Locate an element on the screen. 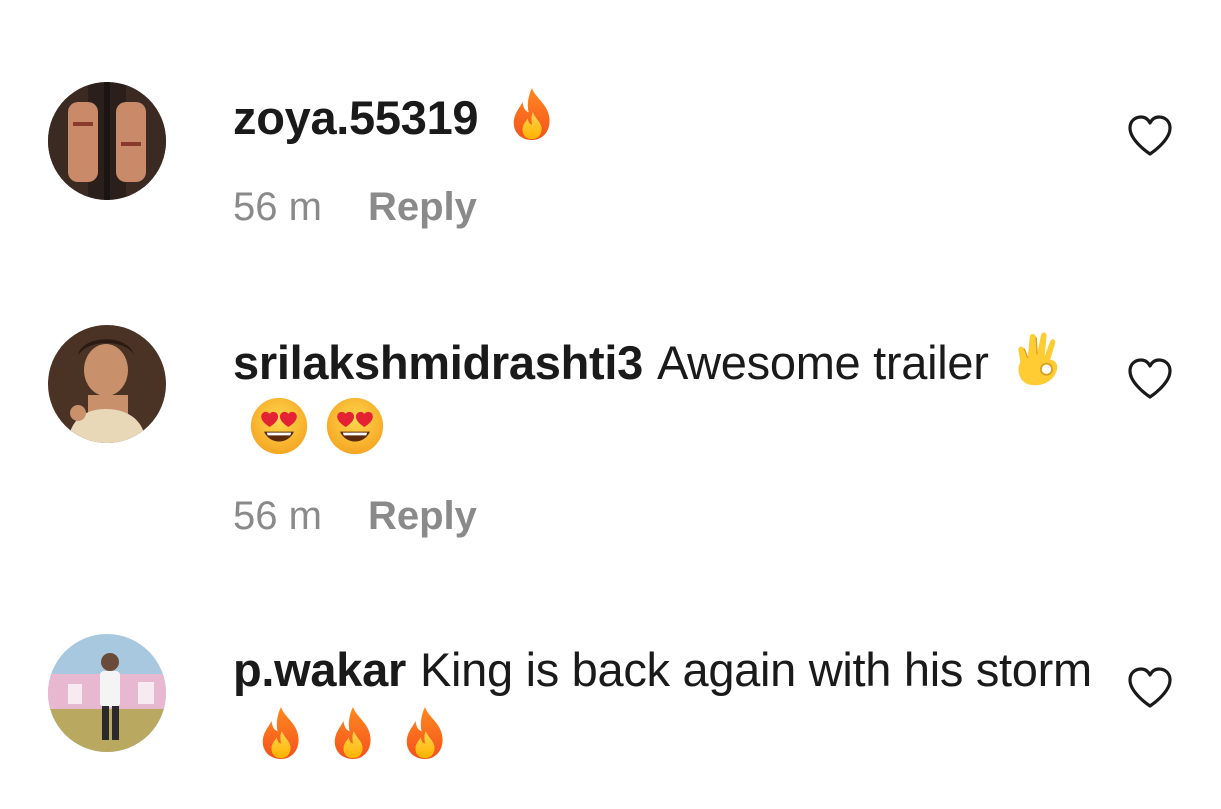 This screenshot has width=1221, height=809. ok-hand-emoji is located at coordinates (1039, 358).